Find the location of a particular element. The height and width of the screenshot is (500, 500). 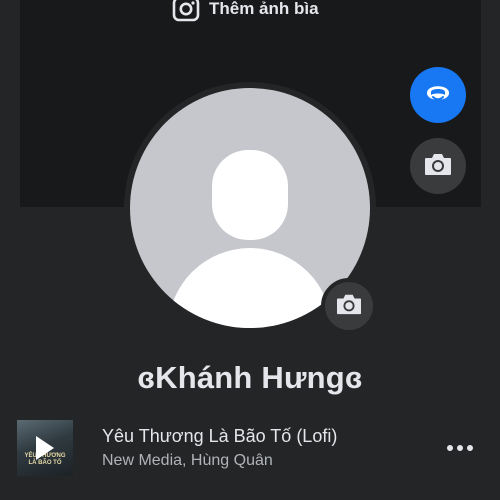

song-cover-art: YÊU THƯƠNG LÀ BÃO TỐ is located at coordinates (45, 448).